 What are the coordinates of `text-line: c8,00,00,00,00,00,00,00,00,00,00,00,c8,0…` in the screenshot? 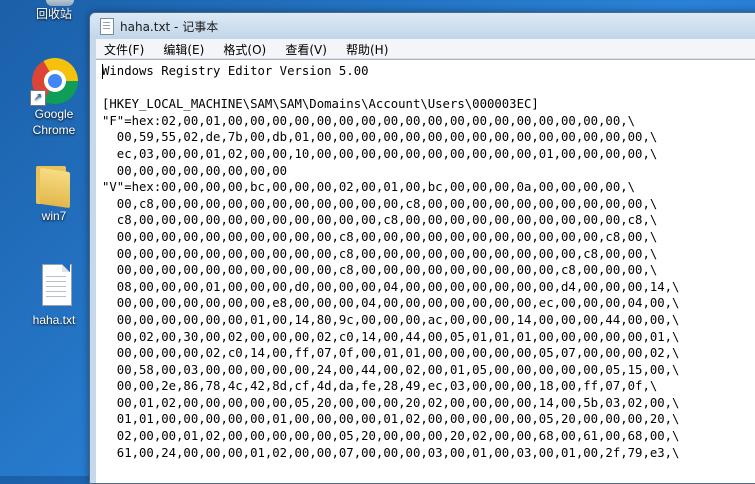 It's located at (380, 220).